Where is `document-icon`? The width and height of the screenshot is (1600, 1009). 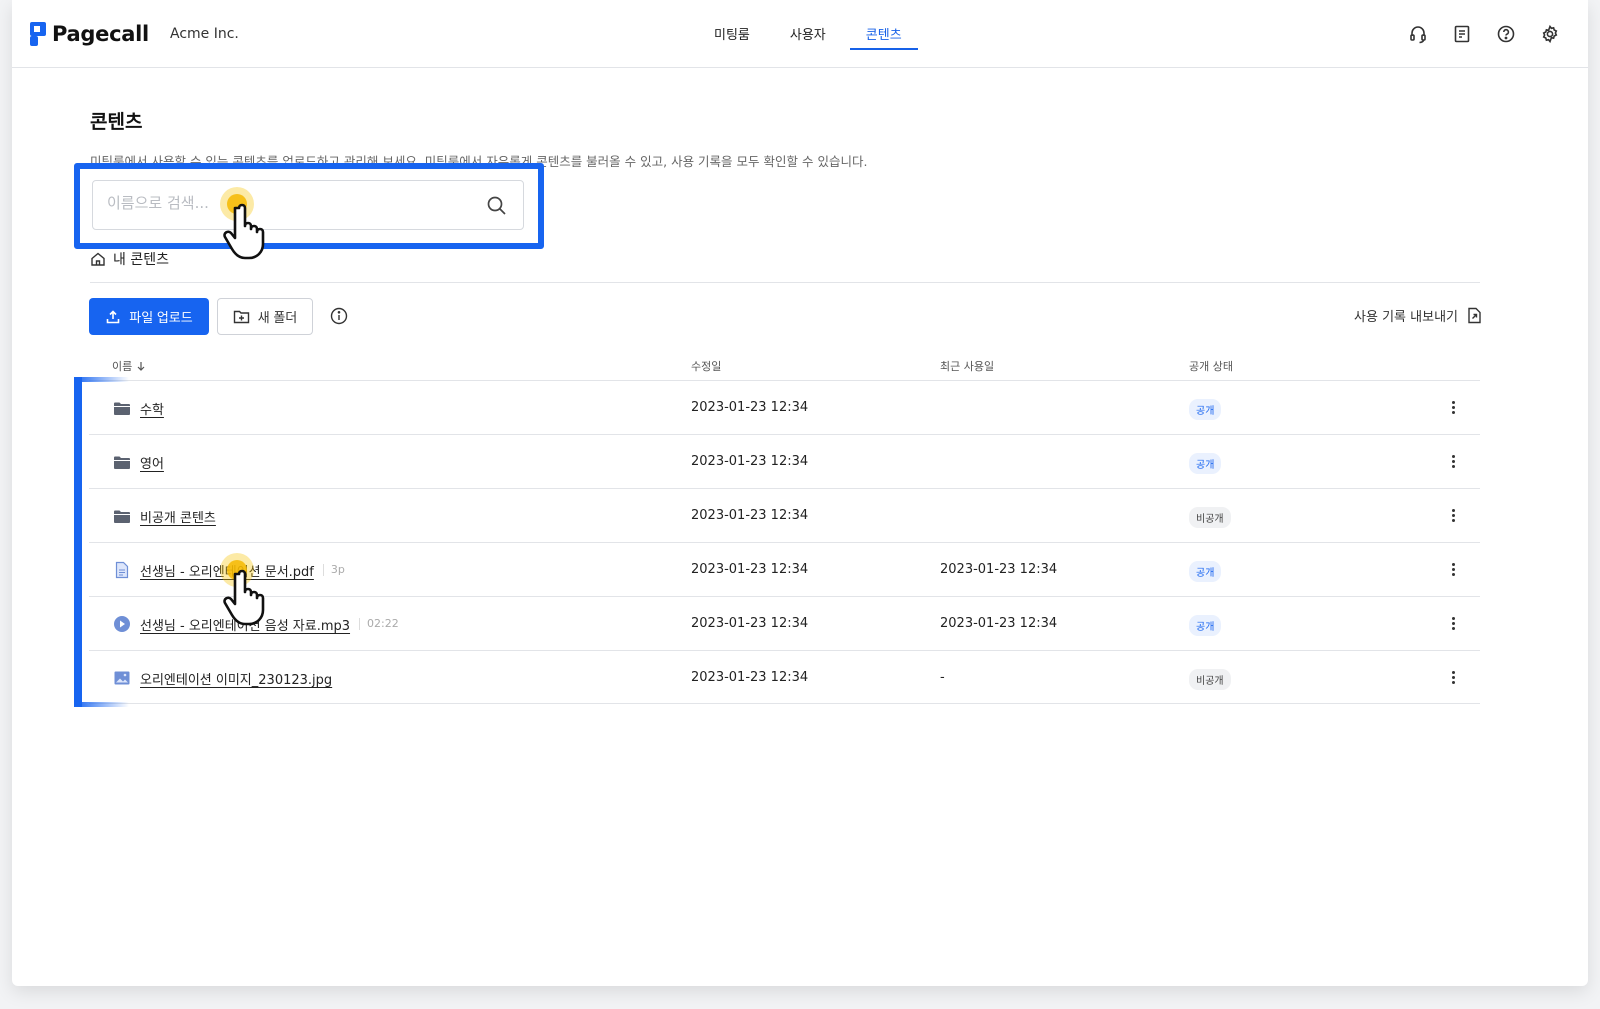
document-icon is located at coordinates (1462, 34).